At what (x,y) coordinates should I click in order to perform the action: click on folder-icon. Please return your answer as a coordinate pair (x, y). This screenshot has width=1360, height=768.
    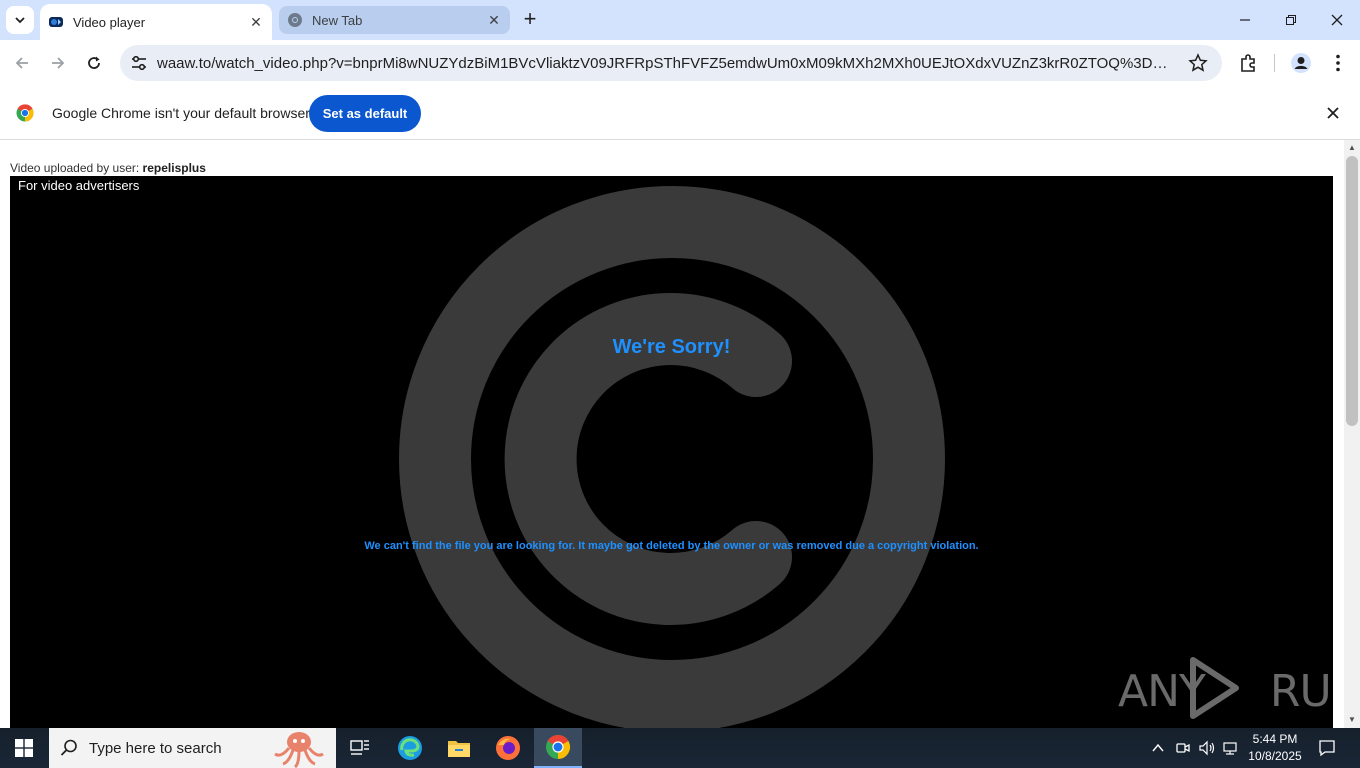
    Looking at the image, I should click on (459, 749).